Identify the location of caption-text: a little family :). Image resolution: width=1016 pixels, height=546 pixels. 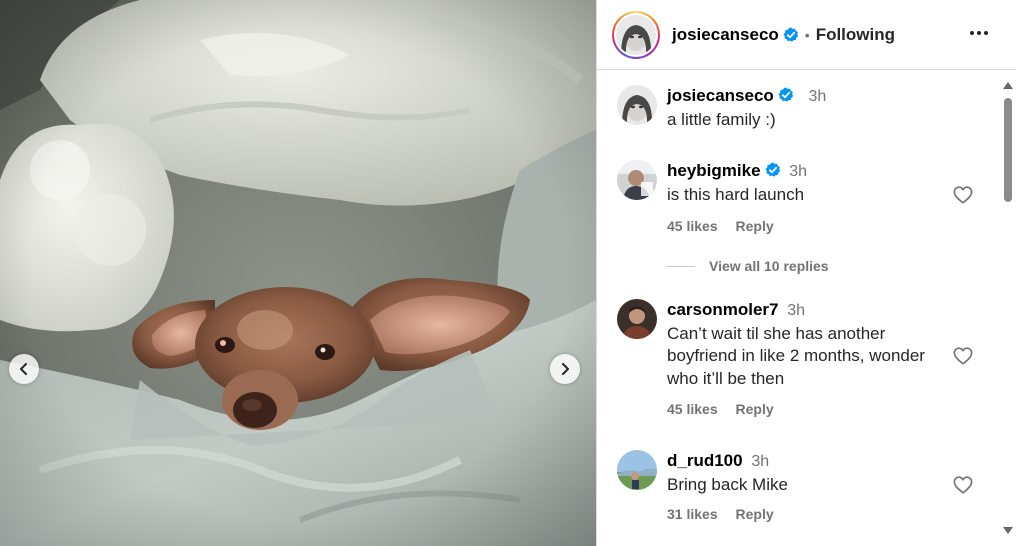
(721, 119).